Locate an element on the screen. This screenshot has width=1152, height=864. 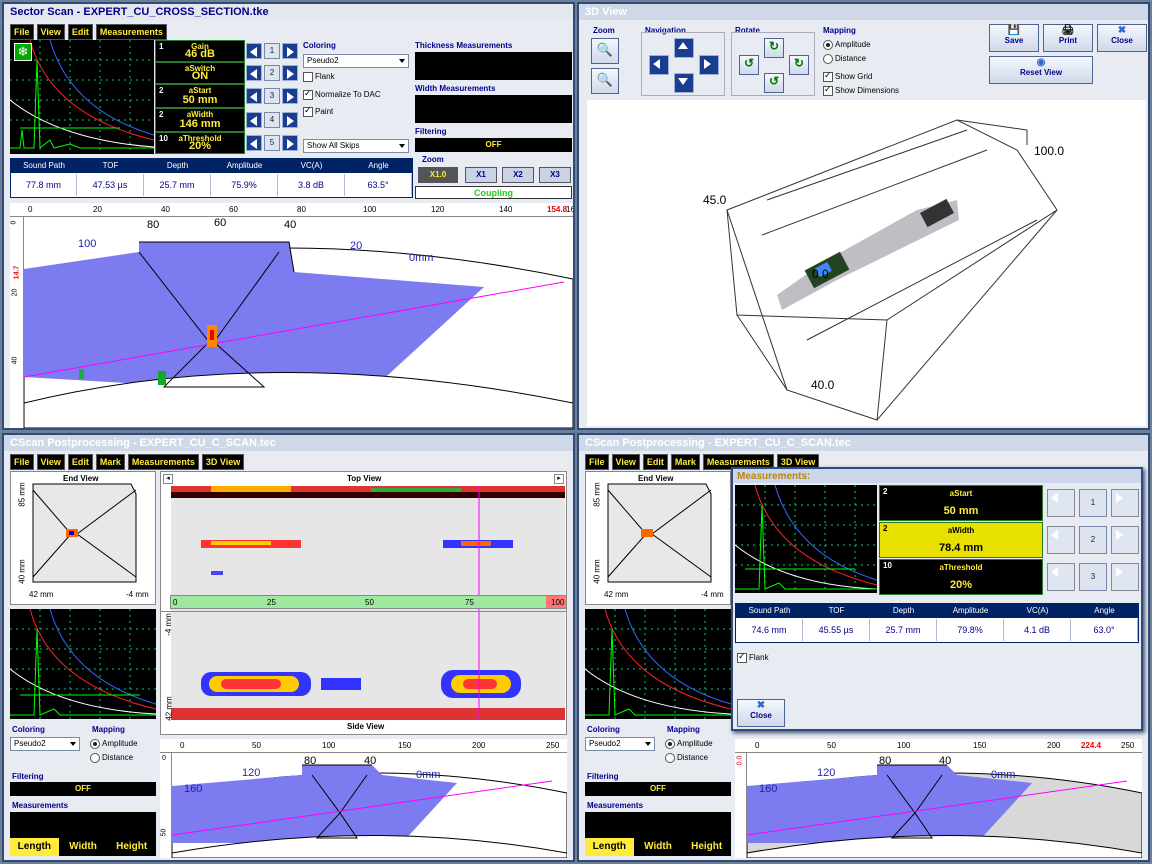
scroll-left-button: ◂ is located at coordinates (168, 479).